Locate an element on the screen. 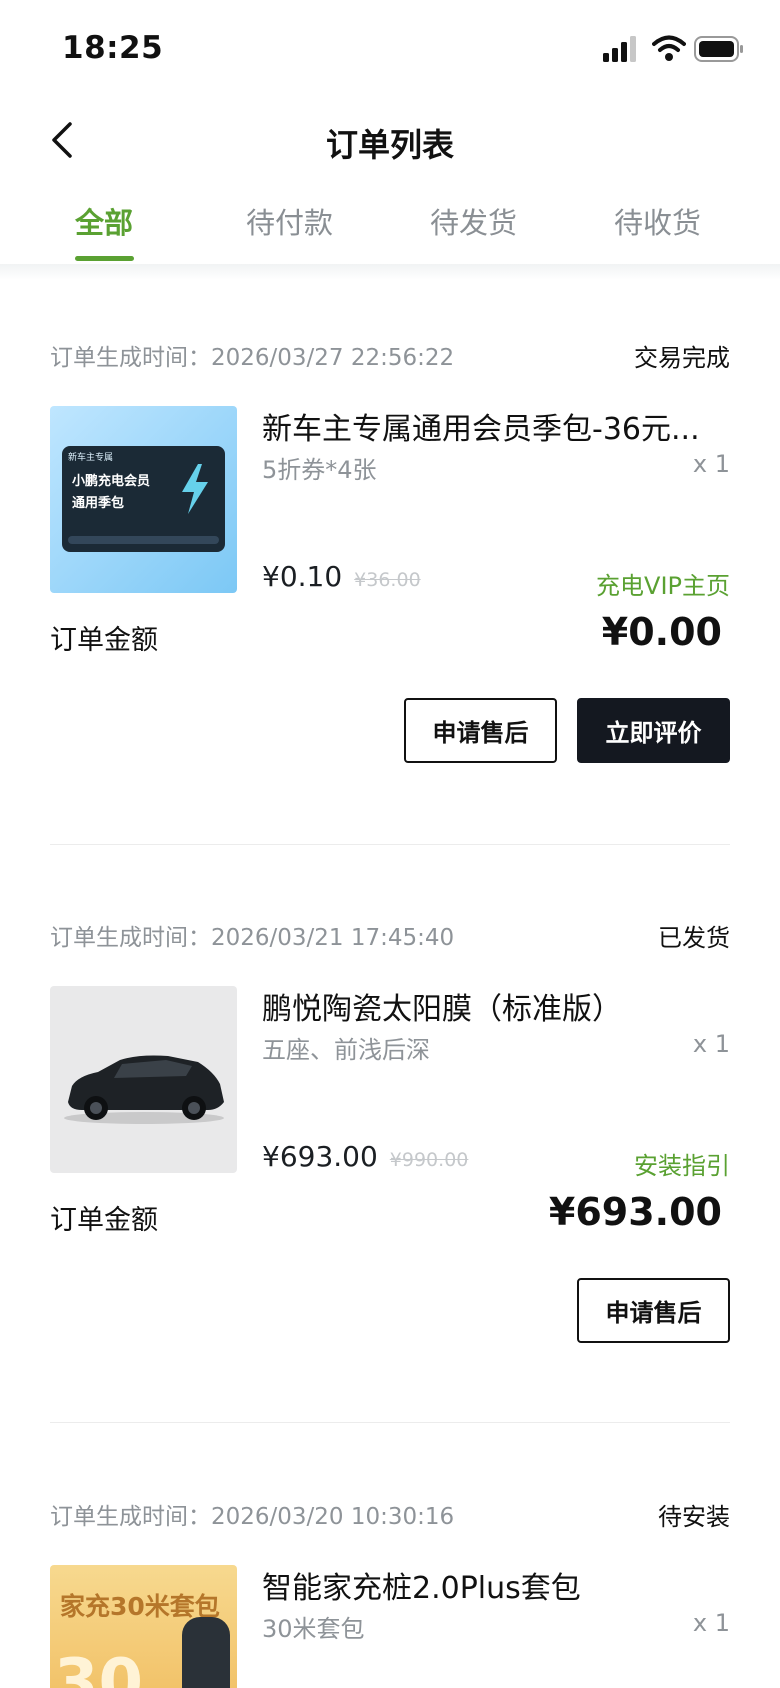 The width and height of the screenshot is (780, 1688). original-price: ¥36.00 is located at coordinates (387, 580).